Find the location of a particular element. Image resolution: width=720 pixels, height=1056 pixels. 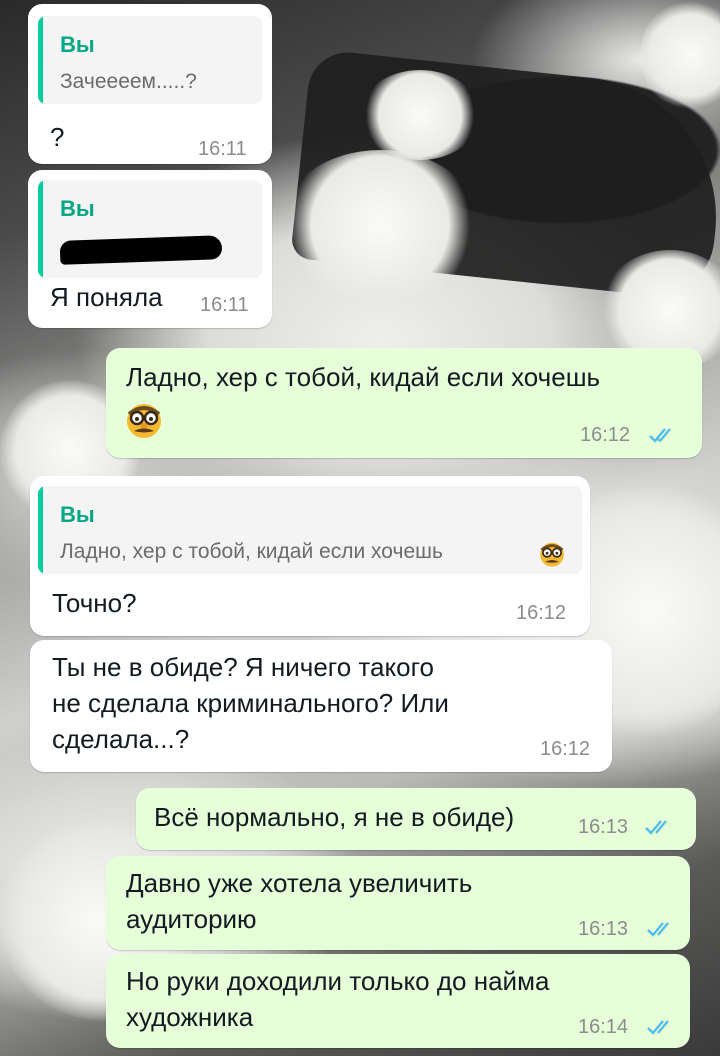

redacted-quote-text is located at coordinates (141, 250).